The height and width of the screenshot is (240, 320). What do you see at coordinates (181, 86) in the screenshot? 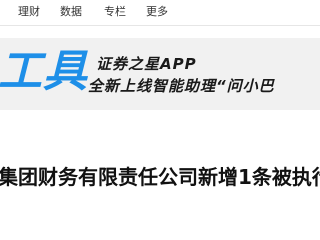
I see `banner-tagline: 全新上线智能助理“问小巴` at bounding box center [181, 86].